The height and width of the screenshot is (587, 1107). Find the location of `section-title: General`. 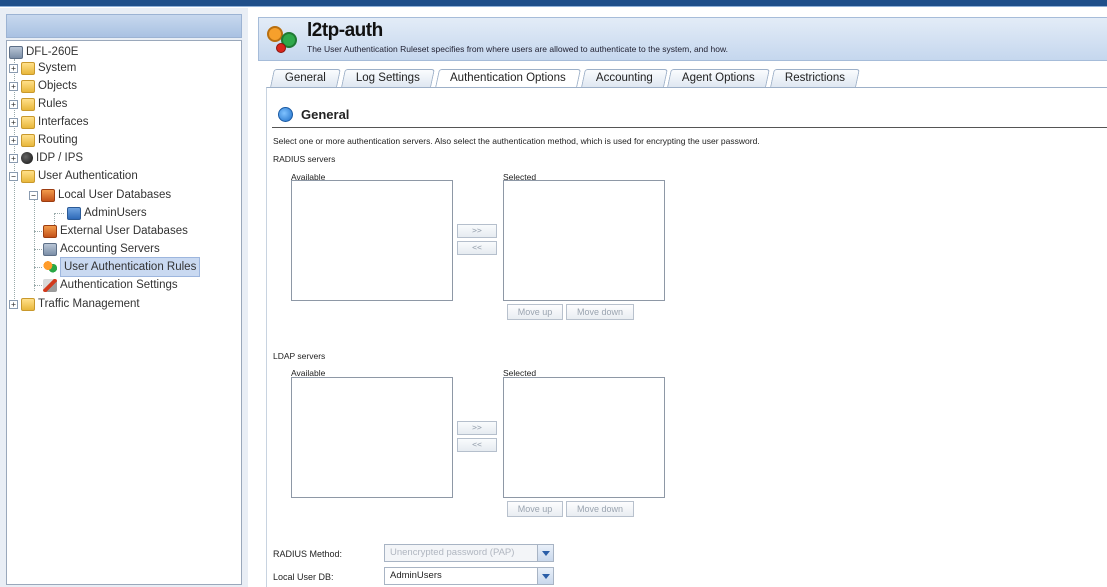

section-title: General is located at coordinates (325, 114).